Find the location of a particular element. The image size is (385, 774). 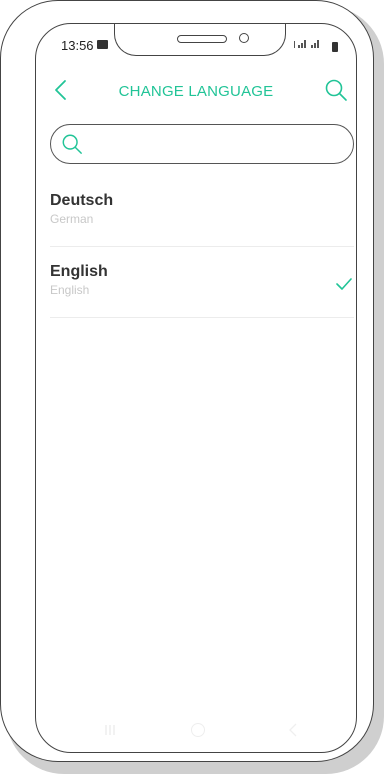

home-icon is located at coordinates (198, 730).